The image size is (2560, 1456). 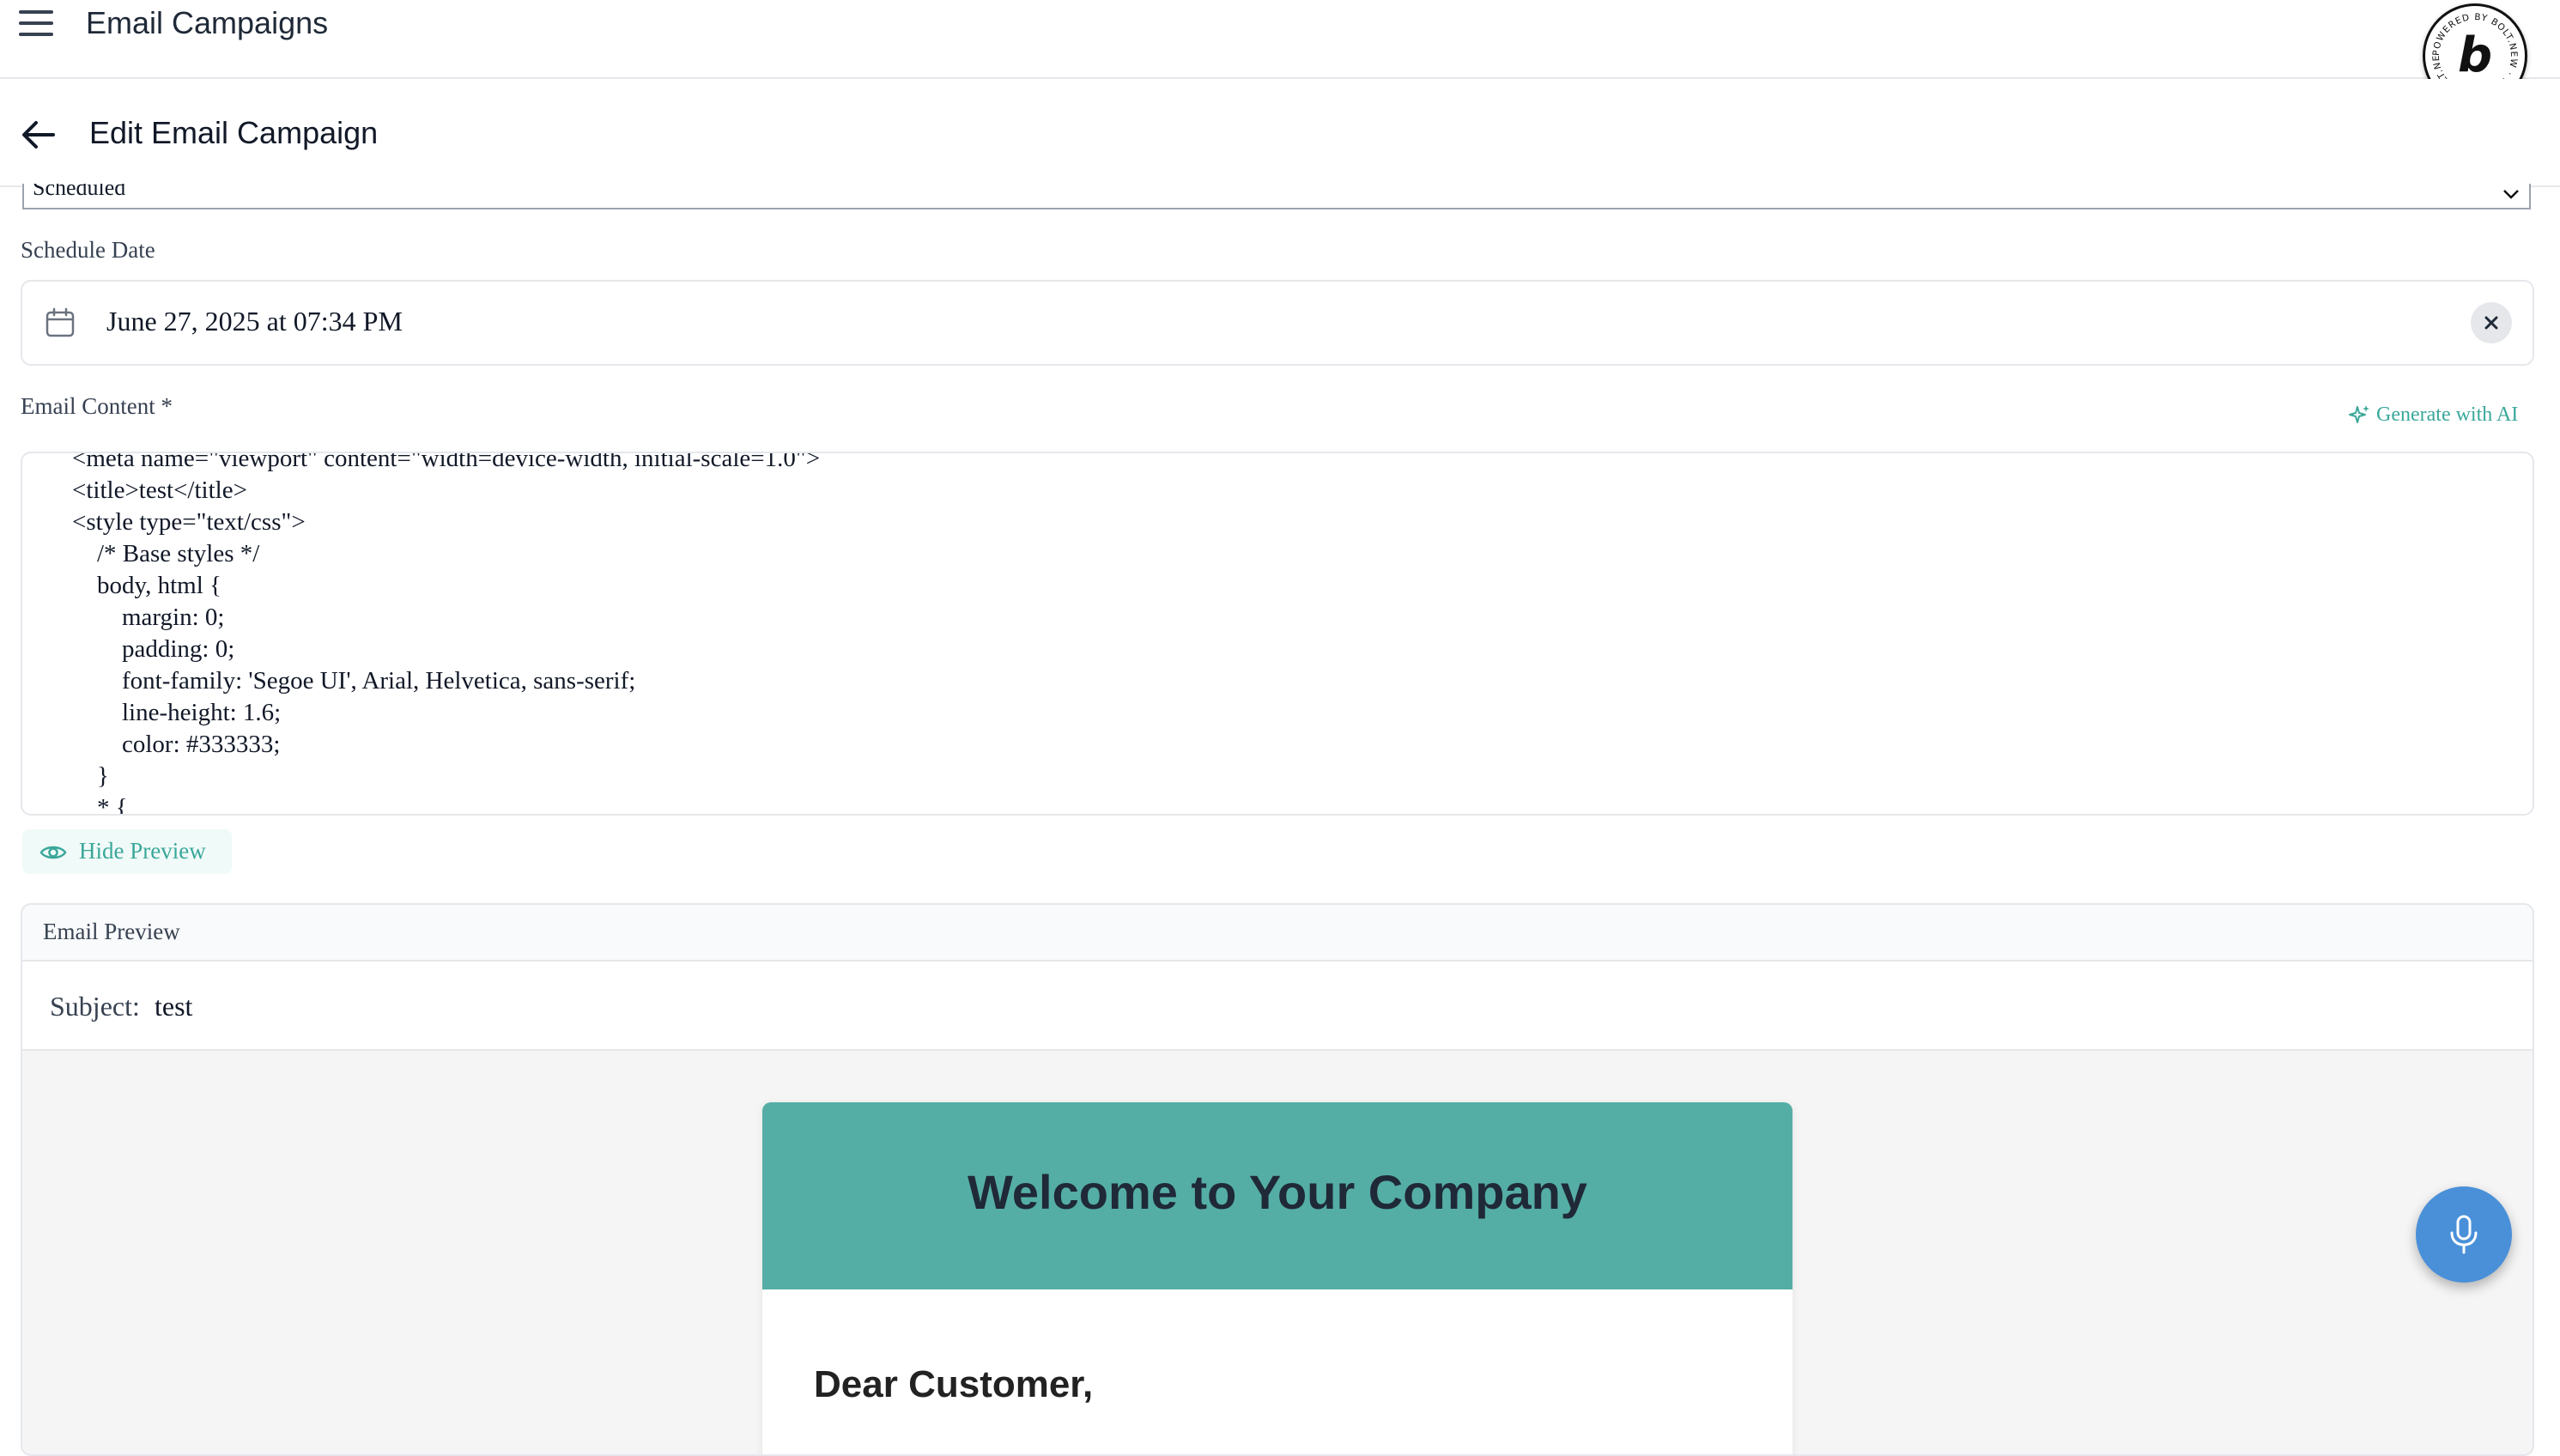 What do you see at coordinates (2511, 194) in the screenshot?
I see `chevron-down-icon` at bounding box center [2511, 194].